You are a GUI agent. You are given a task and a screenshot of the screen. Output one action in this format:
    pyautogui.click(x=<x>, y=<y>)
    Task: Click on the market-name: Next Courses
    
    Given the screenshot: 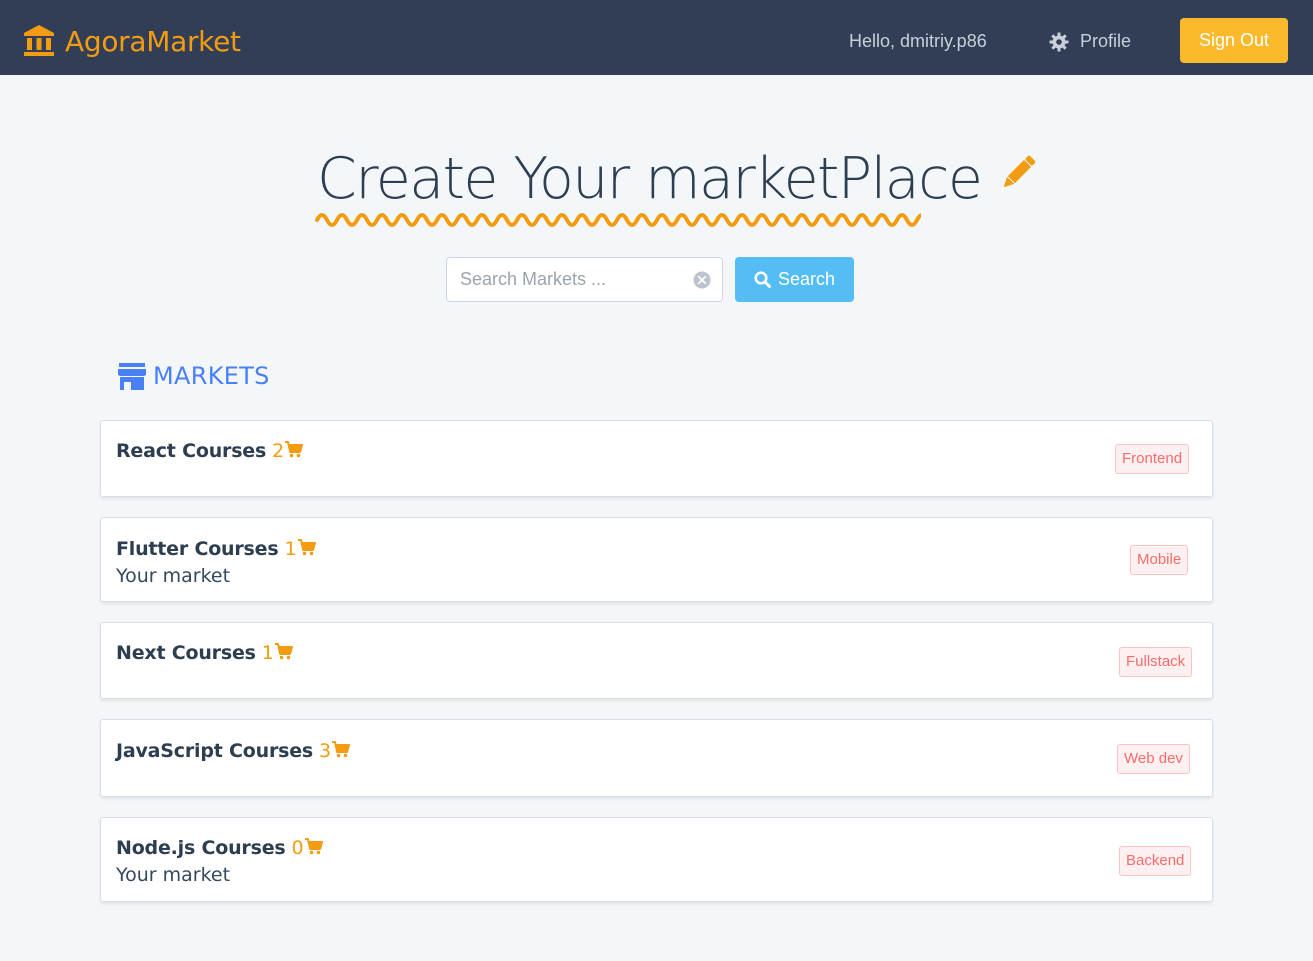 What is the action you would take?
    pyautogui.click(x=186, y=653)
    